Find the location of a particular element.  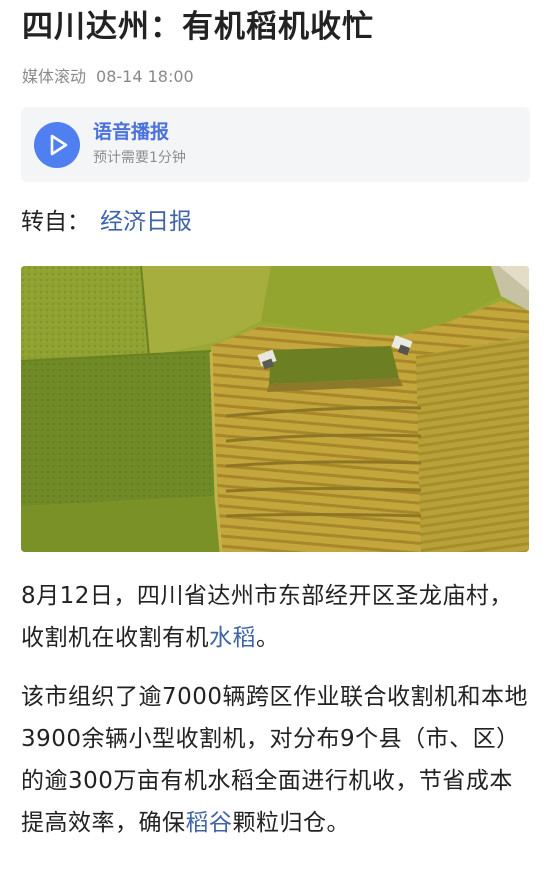

play-icon is located at coordinates (59, 145).